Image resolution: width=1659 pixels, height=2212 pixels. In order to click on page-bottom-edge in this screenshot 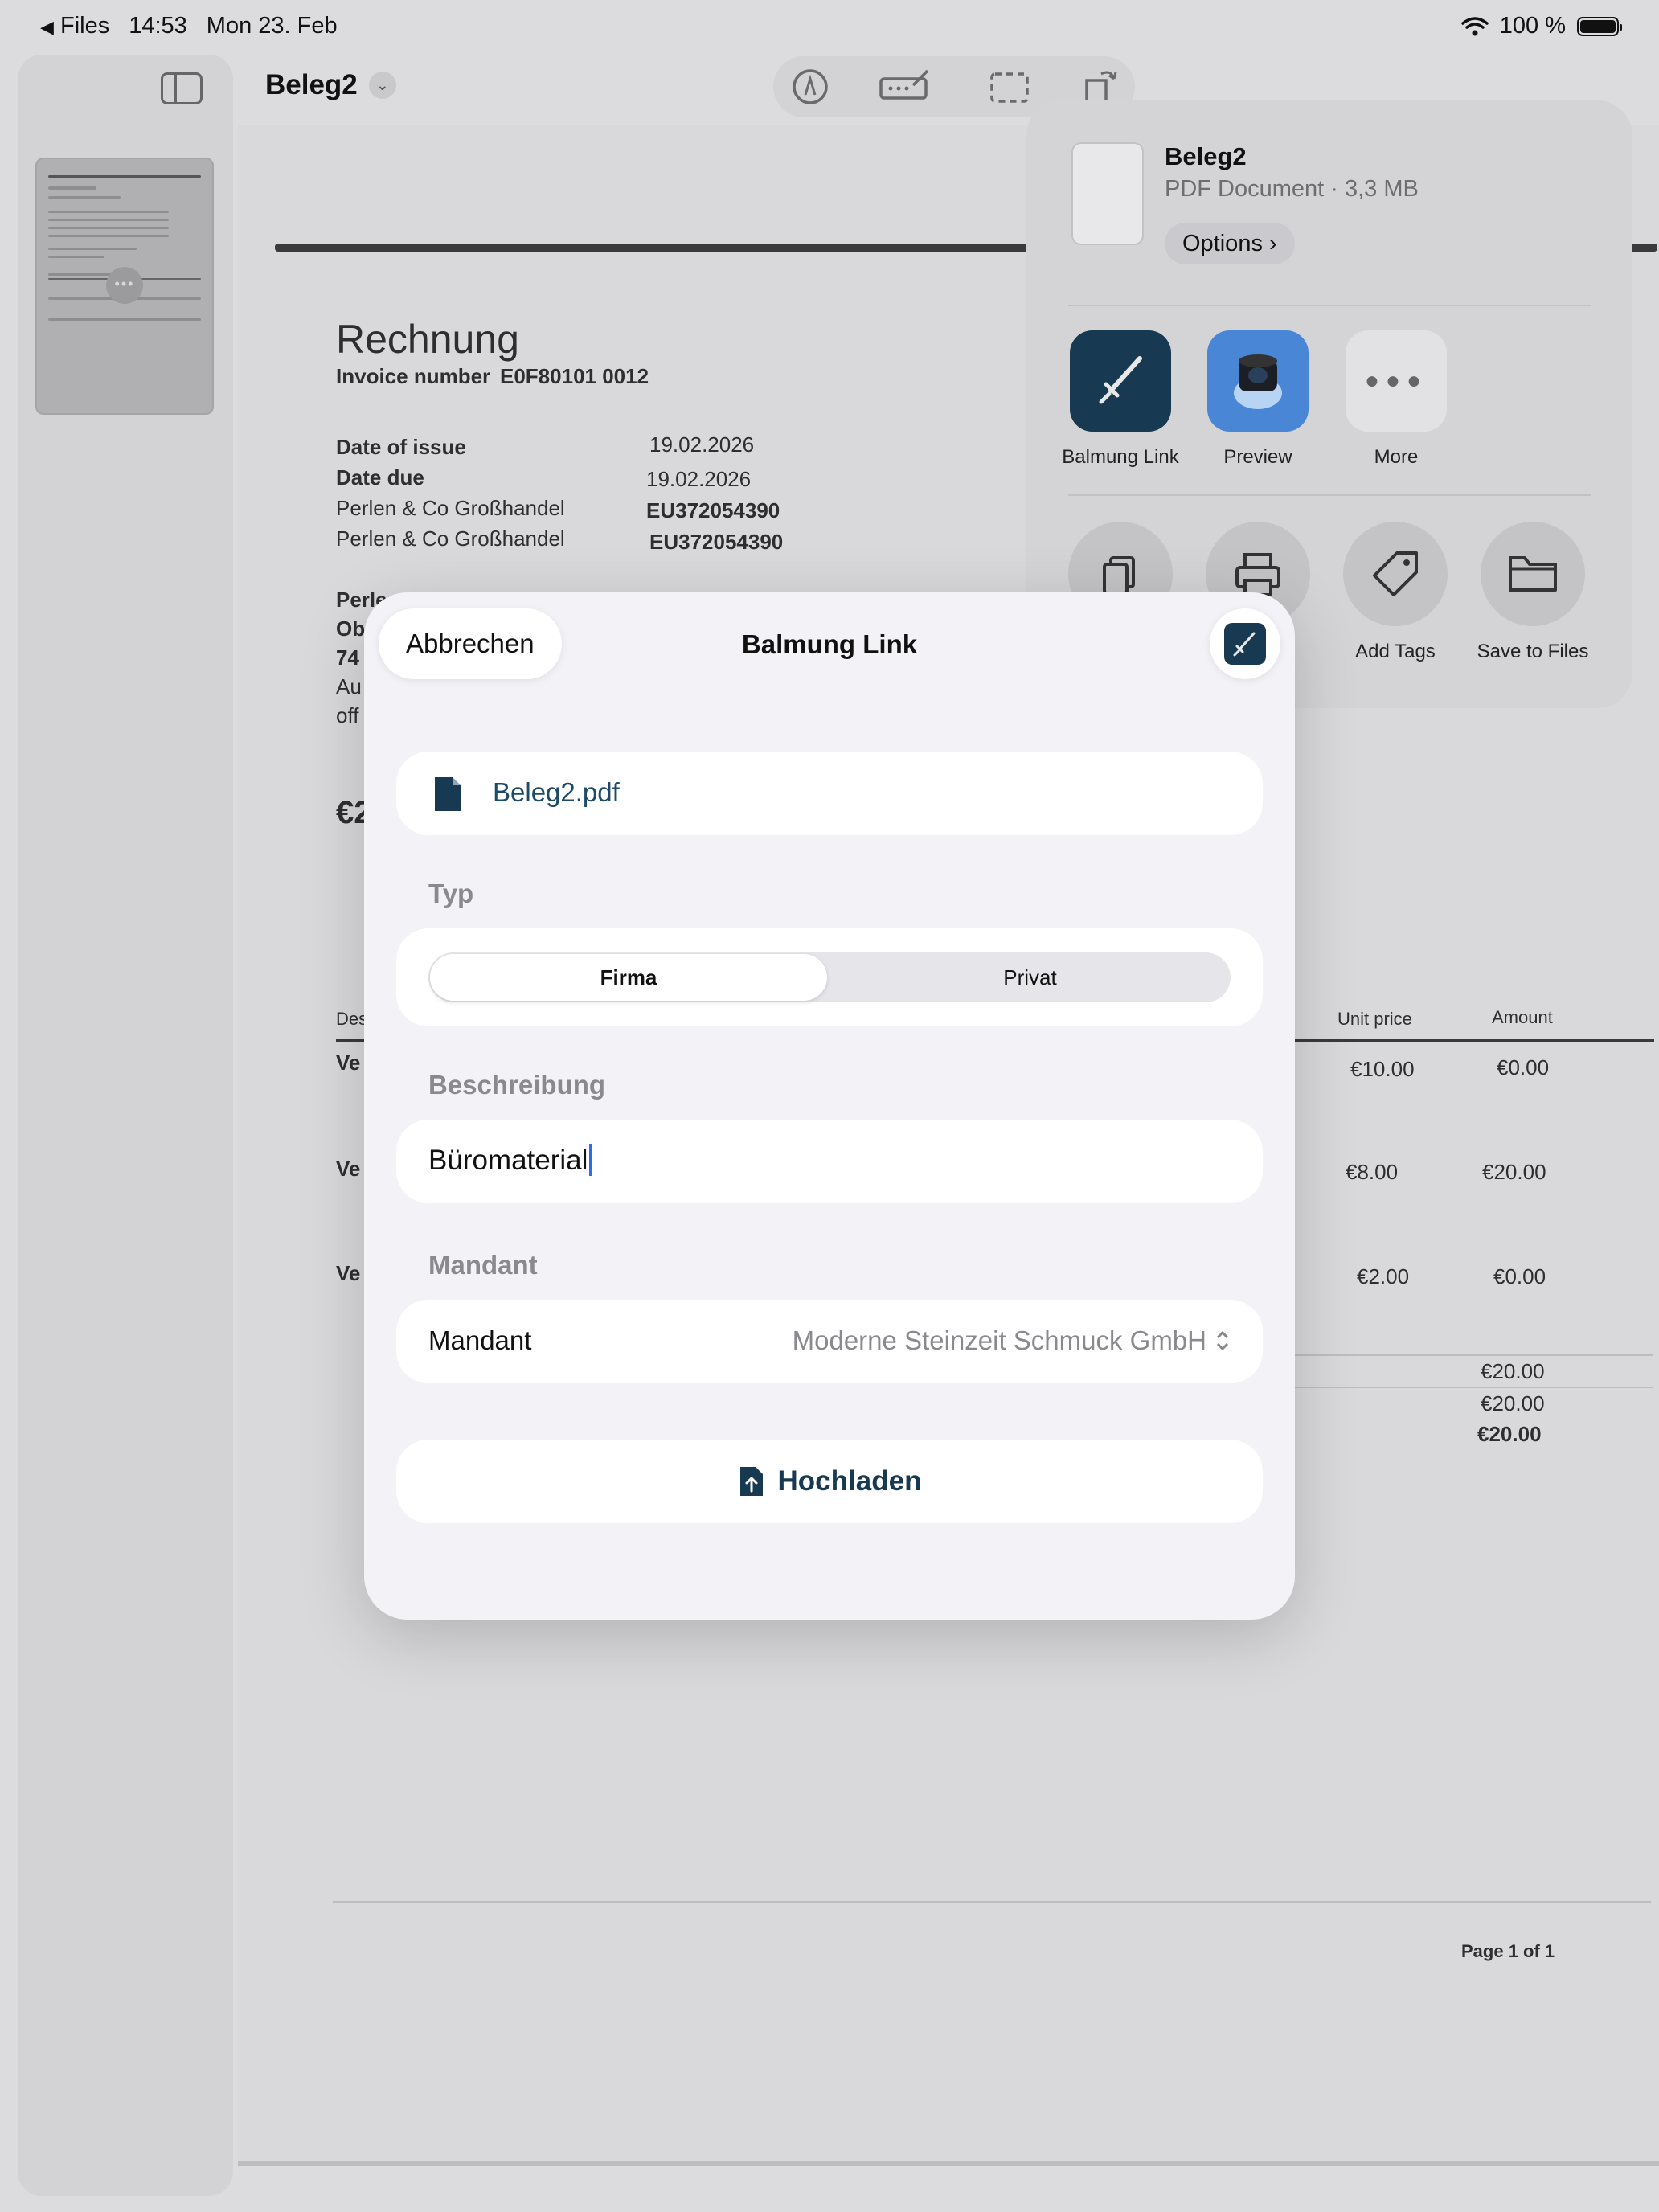, I will do `click(949, 2163)`.